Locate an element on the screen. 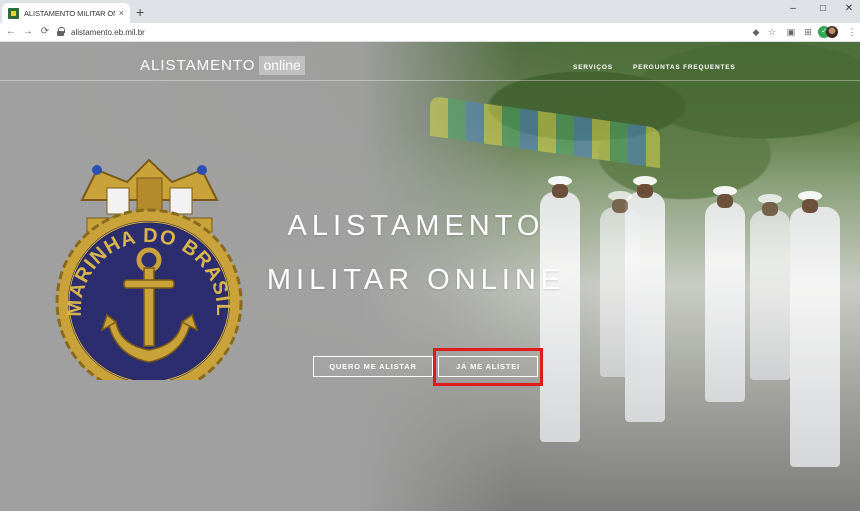 The width and height of the screenshot is (860, 511). hero-title-line2: MILITAR ONLINE is located at coordinates (416, 280).